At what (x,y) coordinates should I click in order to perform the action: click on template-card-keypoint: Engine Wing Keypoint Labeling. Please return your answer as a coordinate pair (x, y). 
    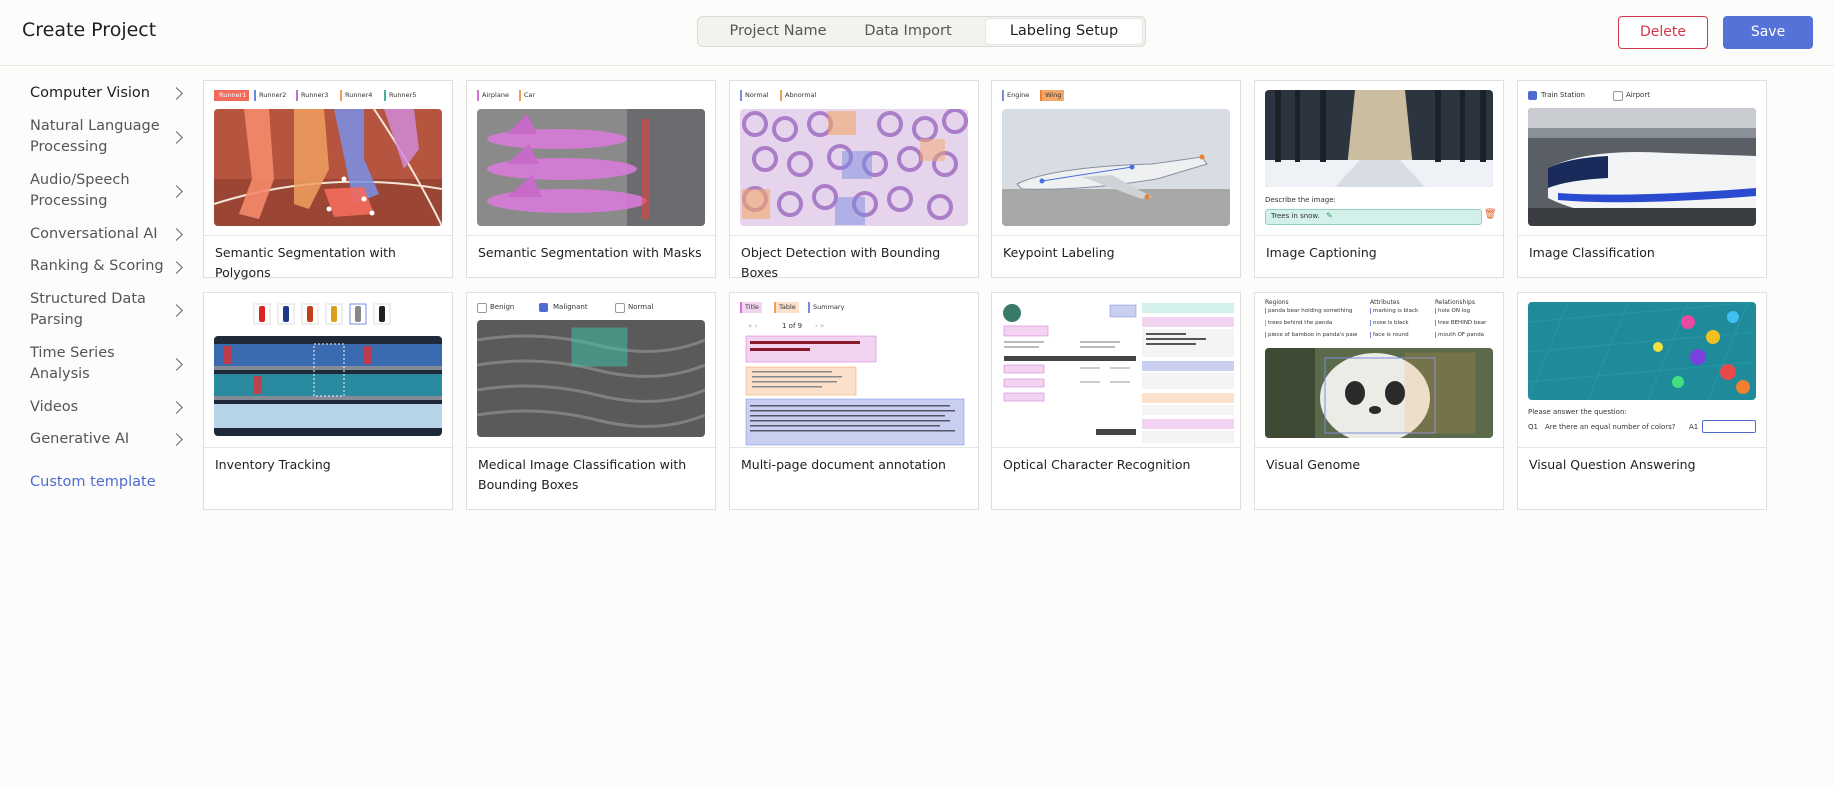
    Looking at the image, I should click on (1116, 179).